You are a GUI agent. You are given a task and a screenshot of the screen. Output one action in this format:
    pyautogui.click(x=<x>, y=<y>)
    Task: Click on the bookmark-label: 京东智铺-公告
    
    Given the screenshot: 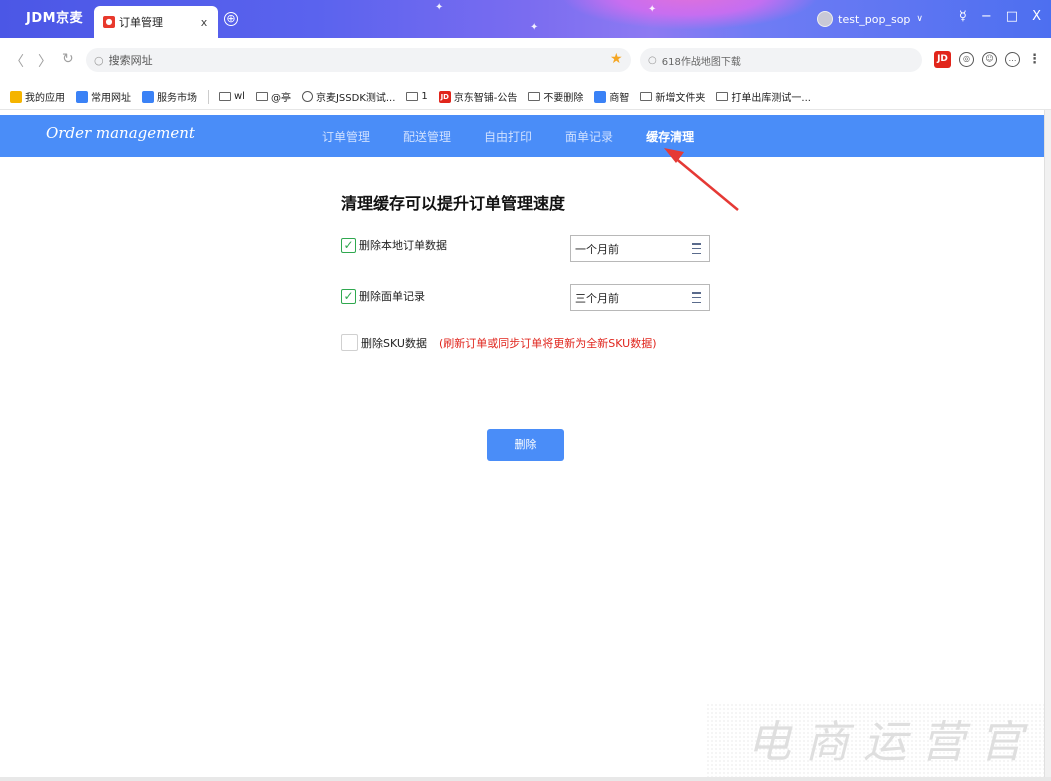 What is the action you would take?
    pyautogui.click(x=485, y=98)
    